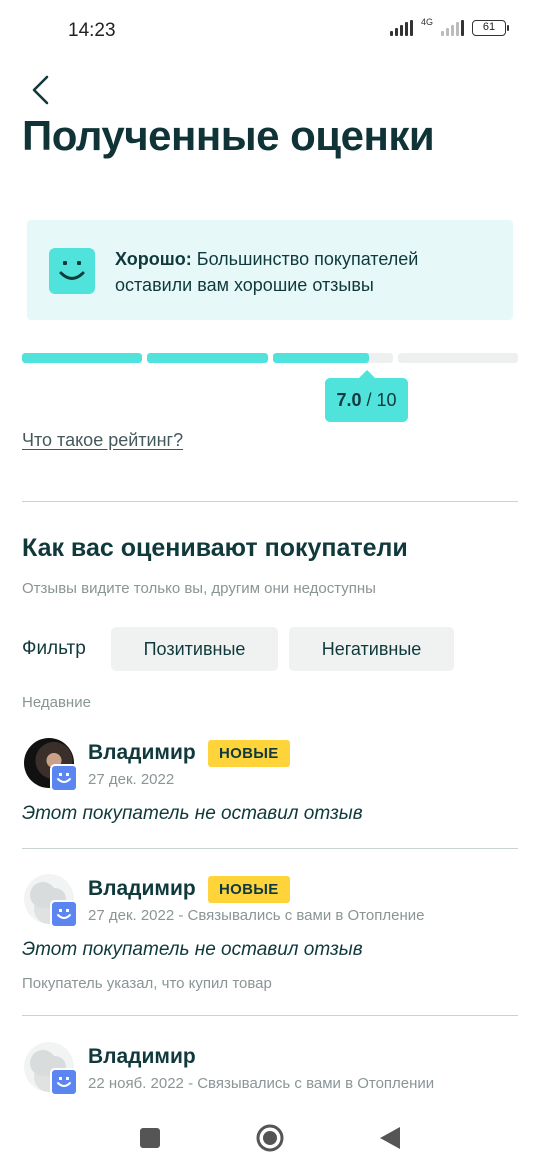 This screenshot has width=540, height=1170. I want to click on score-bubble: 7.0/10, so click(366, 396).